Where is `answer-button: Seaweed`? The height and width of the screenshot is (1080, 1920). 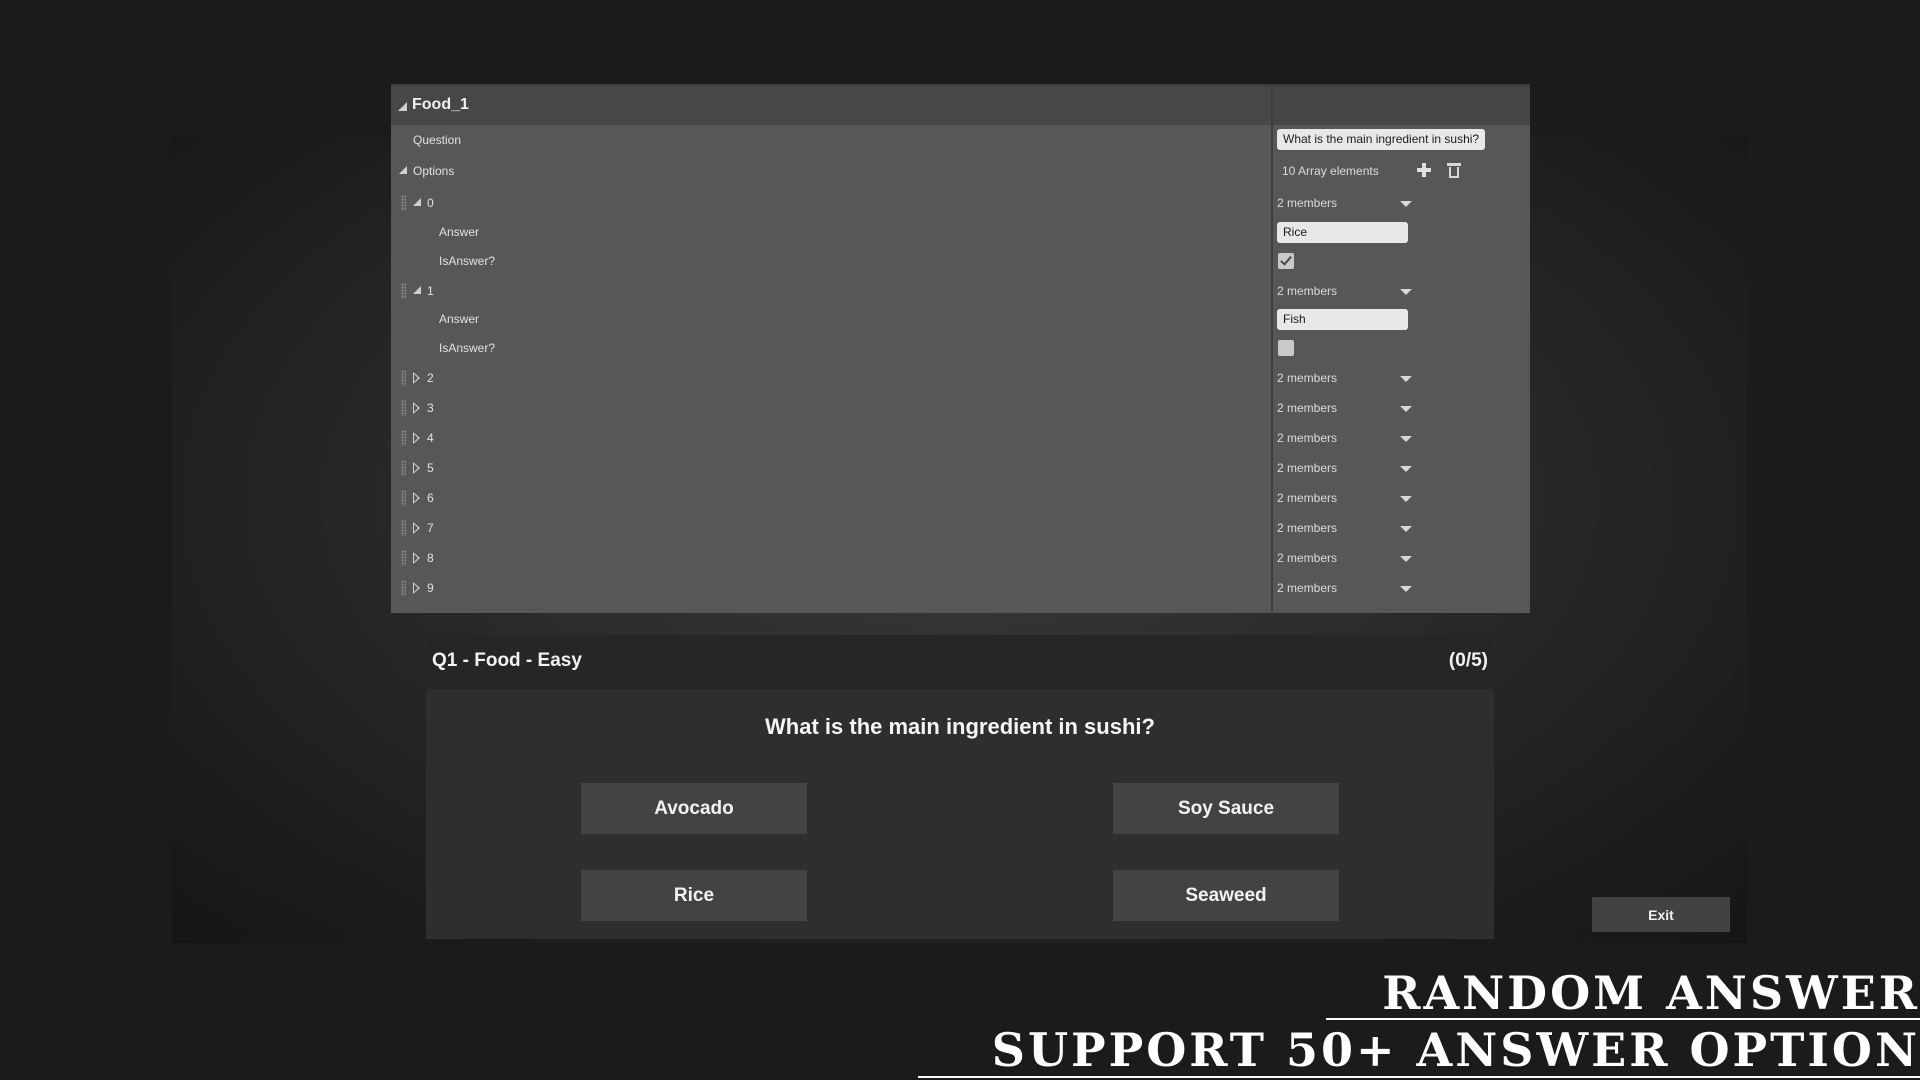
answer-button: Seaweed is located at coordinates (1226, 895).